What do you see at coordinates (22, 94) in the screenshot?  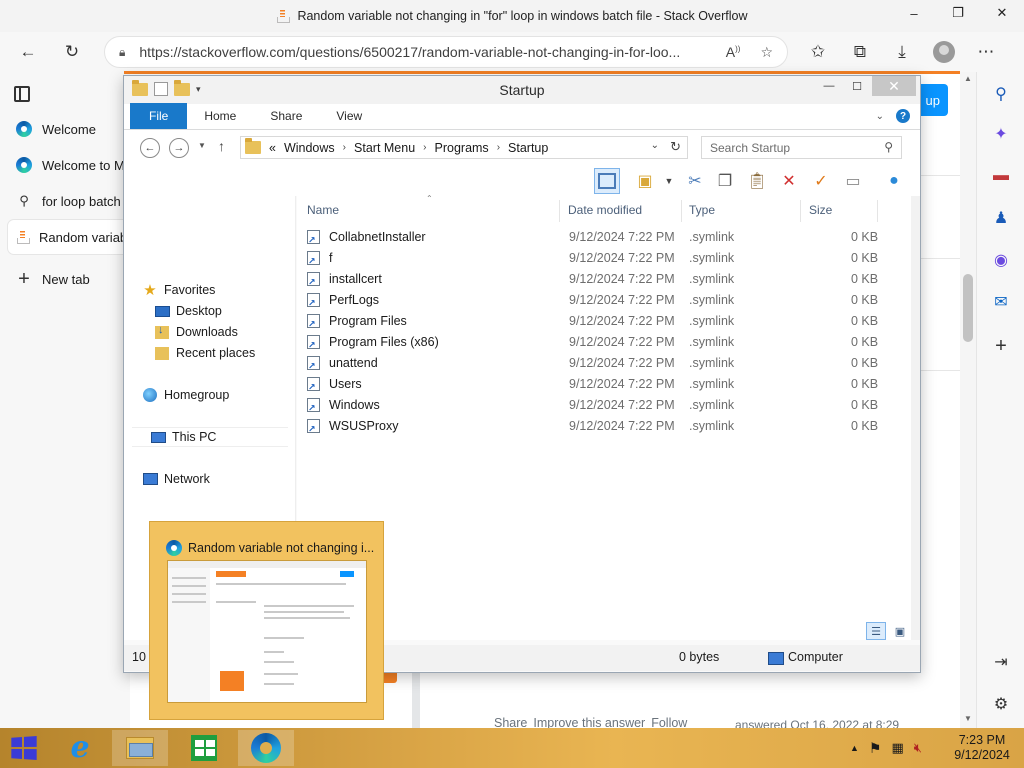 I see `tab-actions-icon` at bounding box center [22, 94].